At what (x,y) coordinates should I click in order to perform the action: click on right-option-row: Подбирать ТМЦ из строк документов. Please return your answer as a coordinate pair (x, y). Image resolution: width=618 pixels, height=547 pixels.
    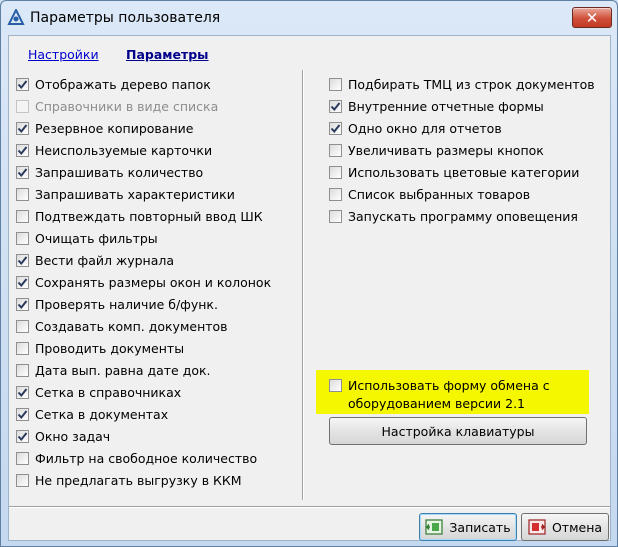
    Looking at the image, I should click on (462, 84).